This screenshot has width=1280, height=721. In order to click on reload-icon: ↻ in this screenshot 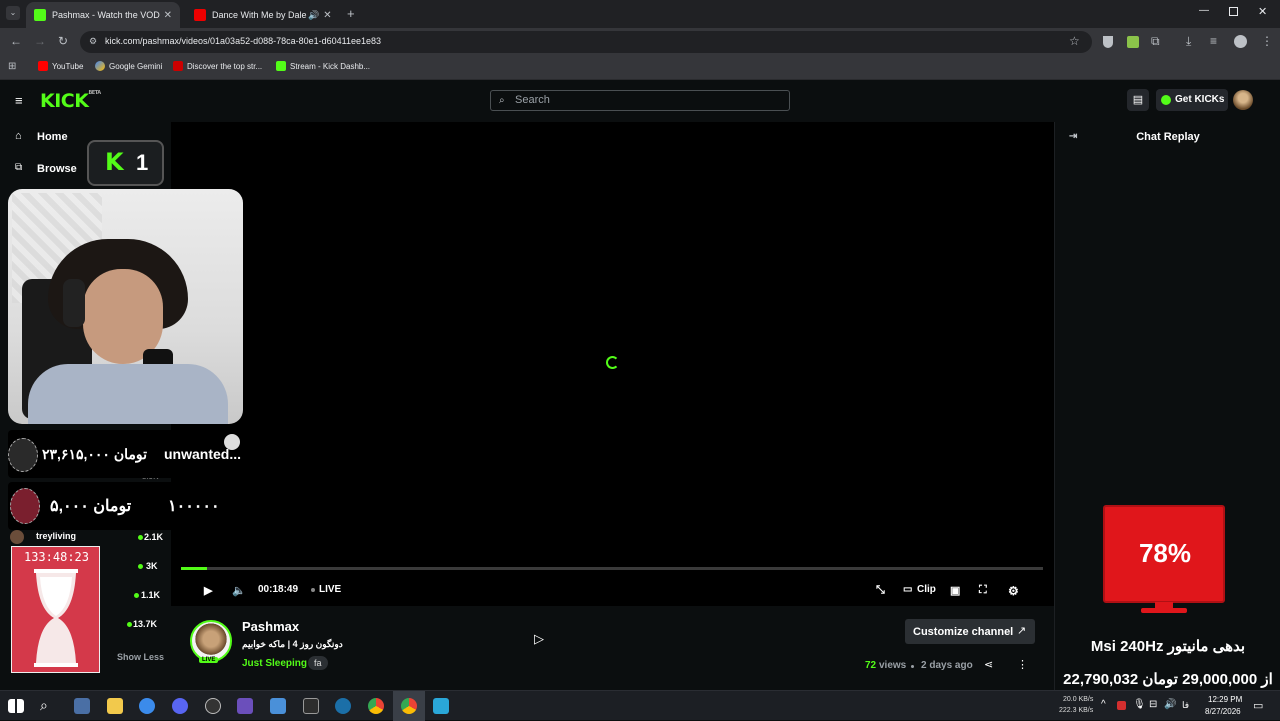, I will do `click(63, 41)`.